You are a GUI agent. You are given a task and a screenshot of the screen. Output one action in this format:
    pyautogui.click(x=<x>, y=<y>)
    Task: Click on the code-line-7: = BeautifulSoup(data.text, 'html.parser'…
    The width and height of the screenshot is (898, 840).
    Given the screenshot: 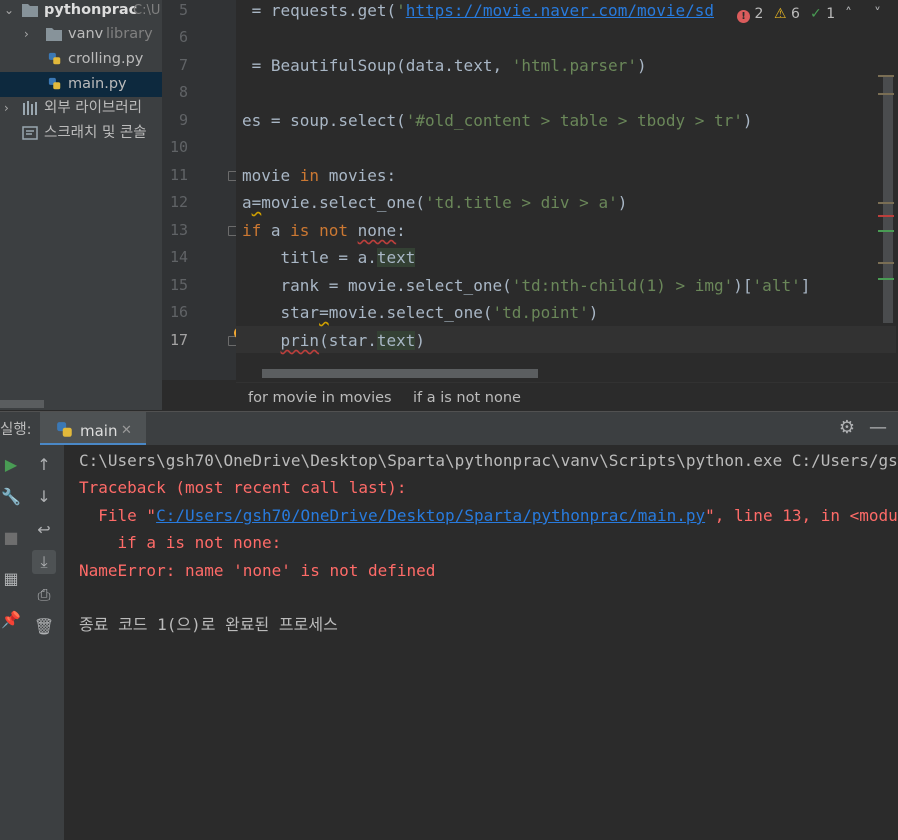 What is the action you would take?
    pyautogui.click(x=444, y=65)
    